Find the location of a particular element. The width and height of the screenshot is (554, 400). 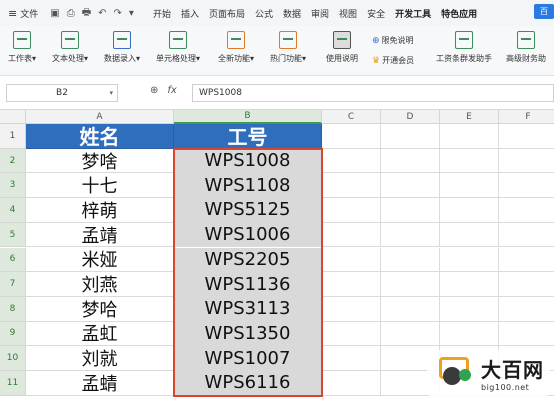

hot-feature-button: 热门功能▾ is located at coordinates (288, 47).